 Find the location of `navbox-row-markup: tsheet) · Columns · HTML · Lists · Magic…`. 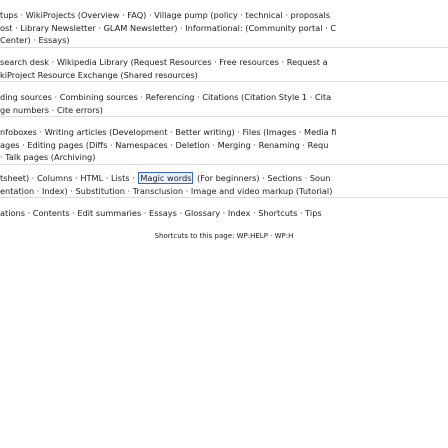

navbox-row-markup: tsheet) · Columns · HTML · Lists · Magic… is located at coordinates (224, 185).